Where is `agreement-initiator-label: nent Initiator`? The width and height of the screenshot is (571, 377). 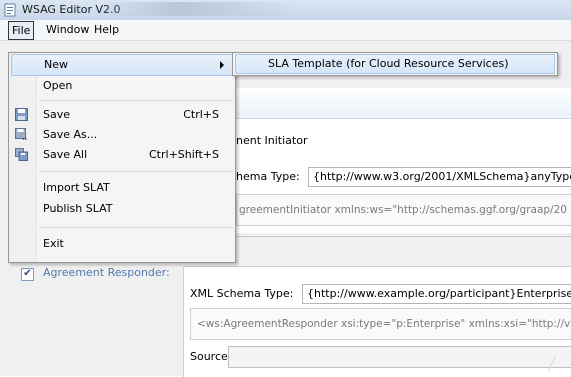 agreement-initiator-label: nent Initiator is located at coordinates (272, 140).